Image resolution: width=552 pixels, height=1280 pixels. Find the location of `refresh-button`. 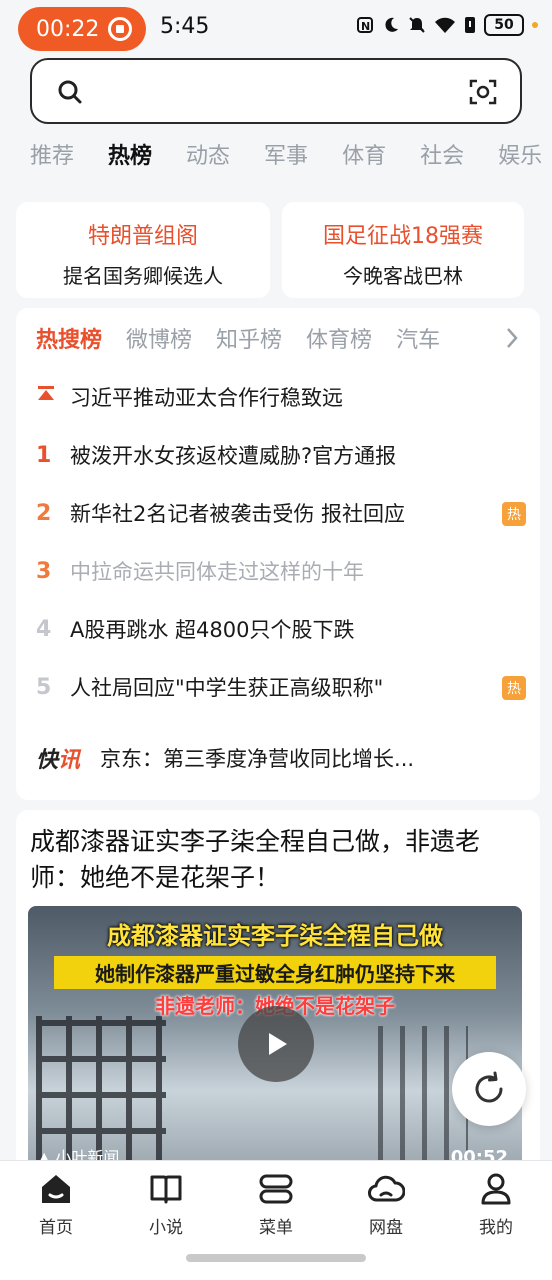

refresh-button is located at coordinates (489, 1089).